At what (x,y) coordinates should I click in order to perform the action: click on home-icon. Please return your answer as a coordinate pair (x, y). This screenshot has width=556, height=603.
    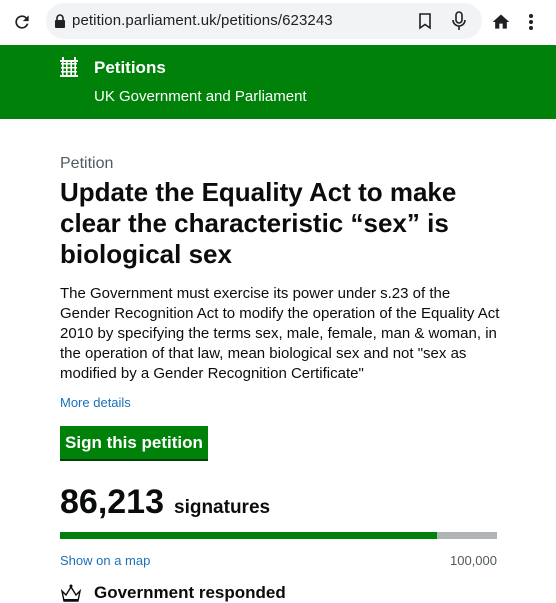
    Looking at the image, I should click on (501, 22).